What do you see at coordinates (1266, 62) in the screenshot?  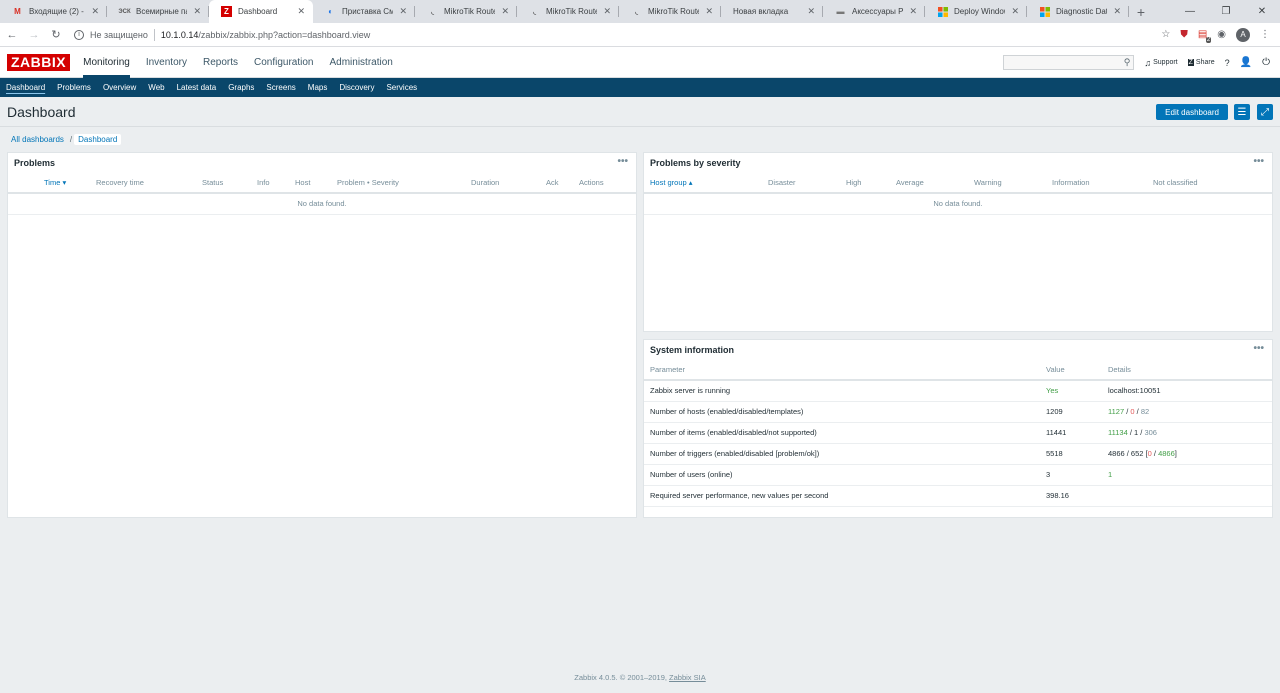 I see `sign-out-icon: ⏻` at bounding box center [1266, 62].